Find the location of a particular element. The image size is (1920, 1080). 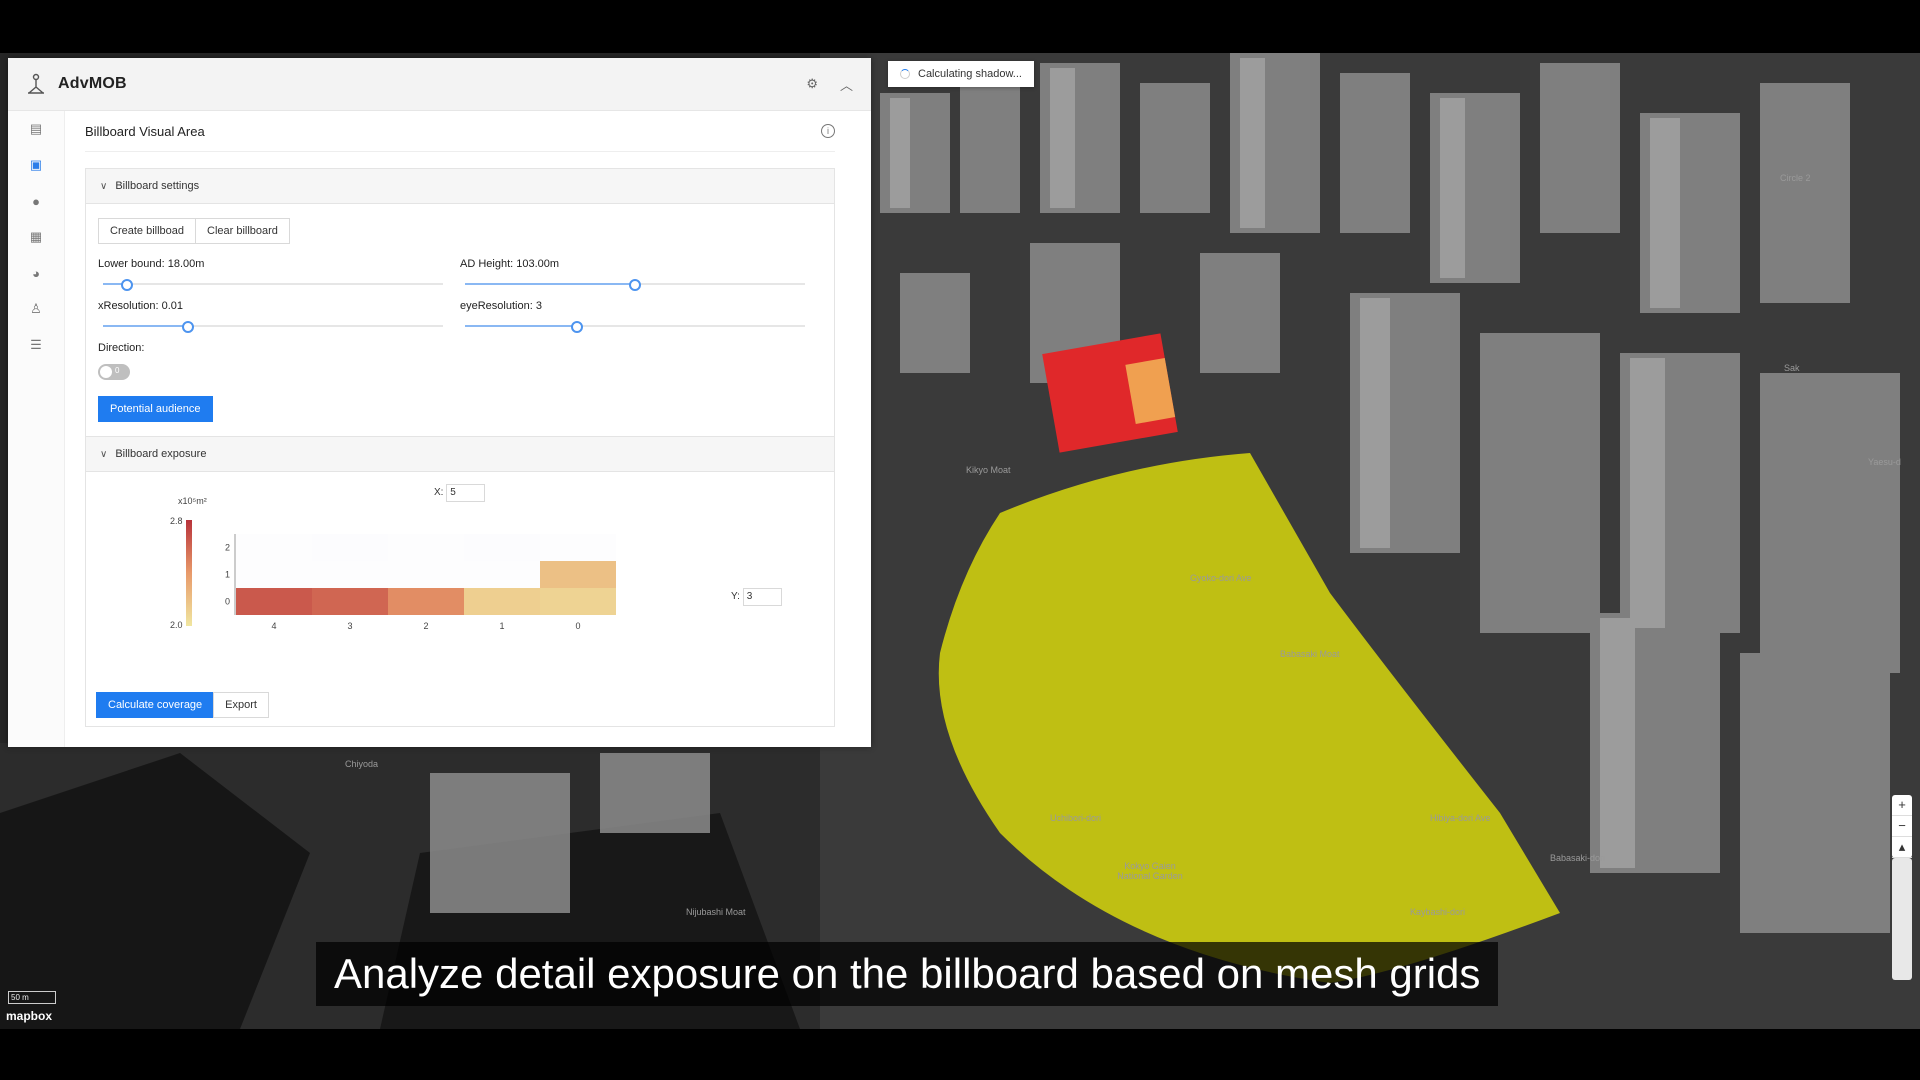

colorbar-min-label: 2.0 is located at coordinates (176, 625).